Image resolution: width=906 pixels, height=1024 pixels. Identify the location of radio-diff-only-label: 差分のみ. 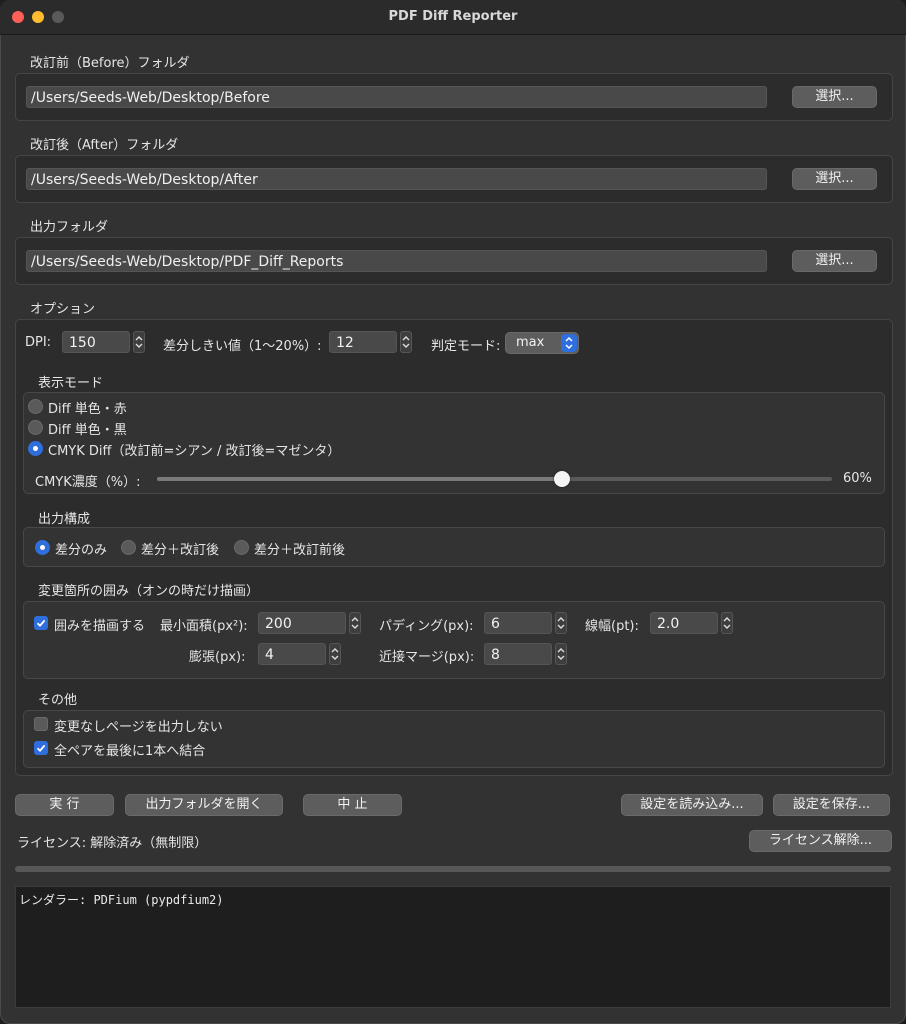
(81, 550).